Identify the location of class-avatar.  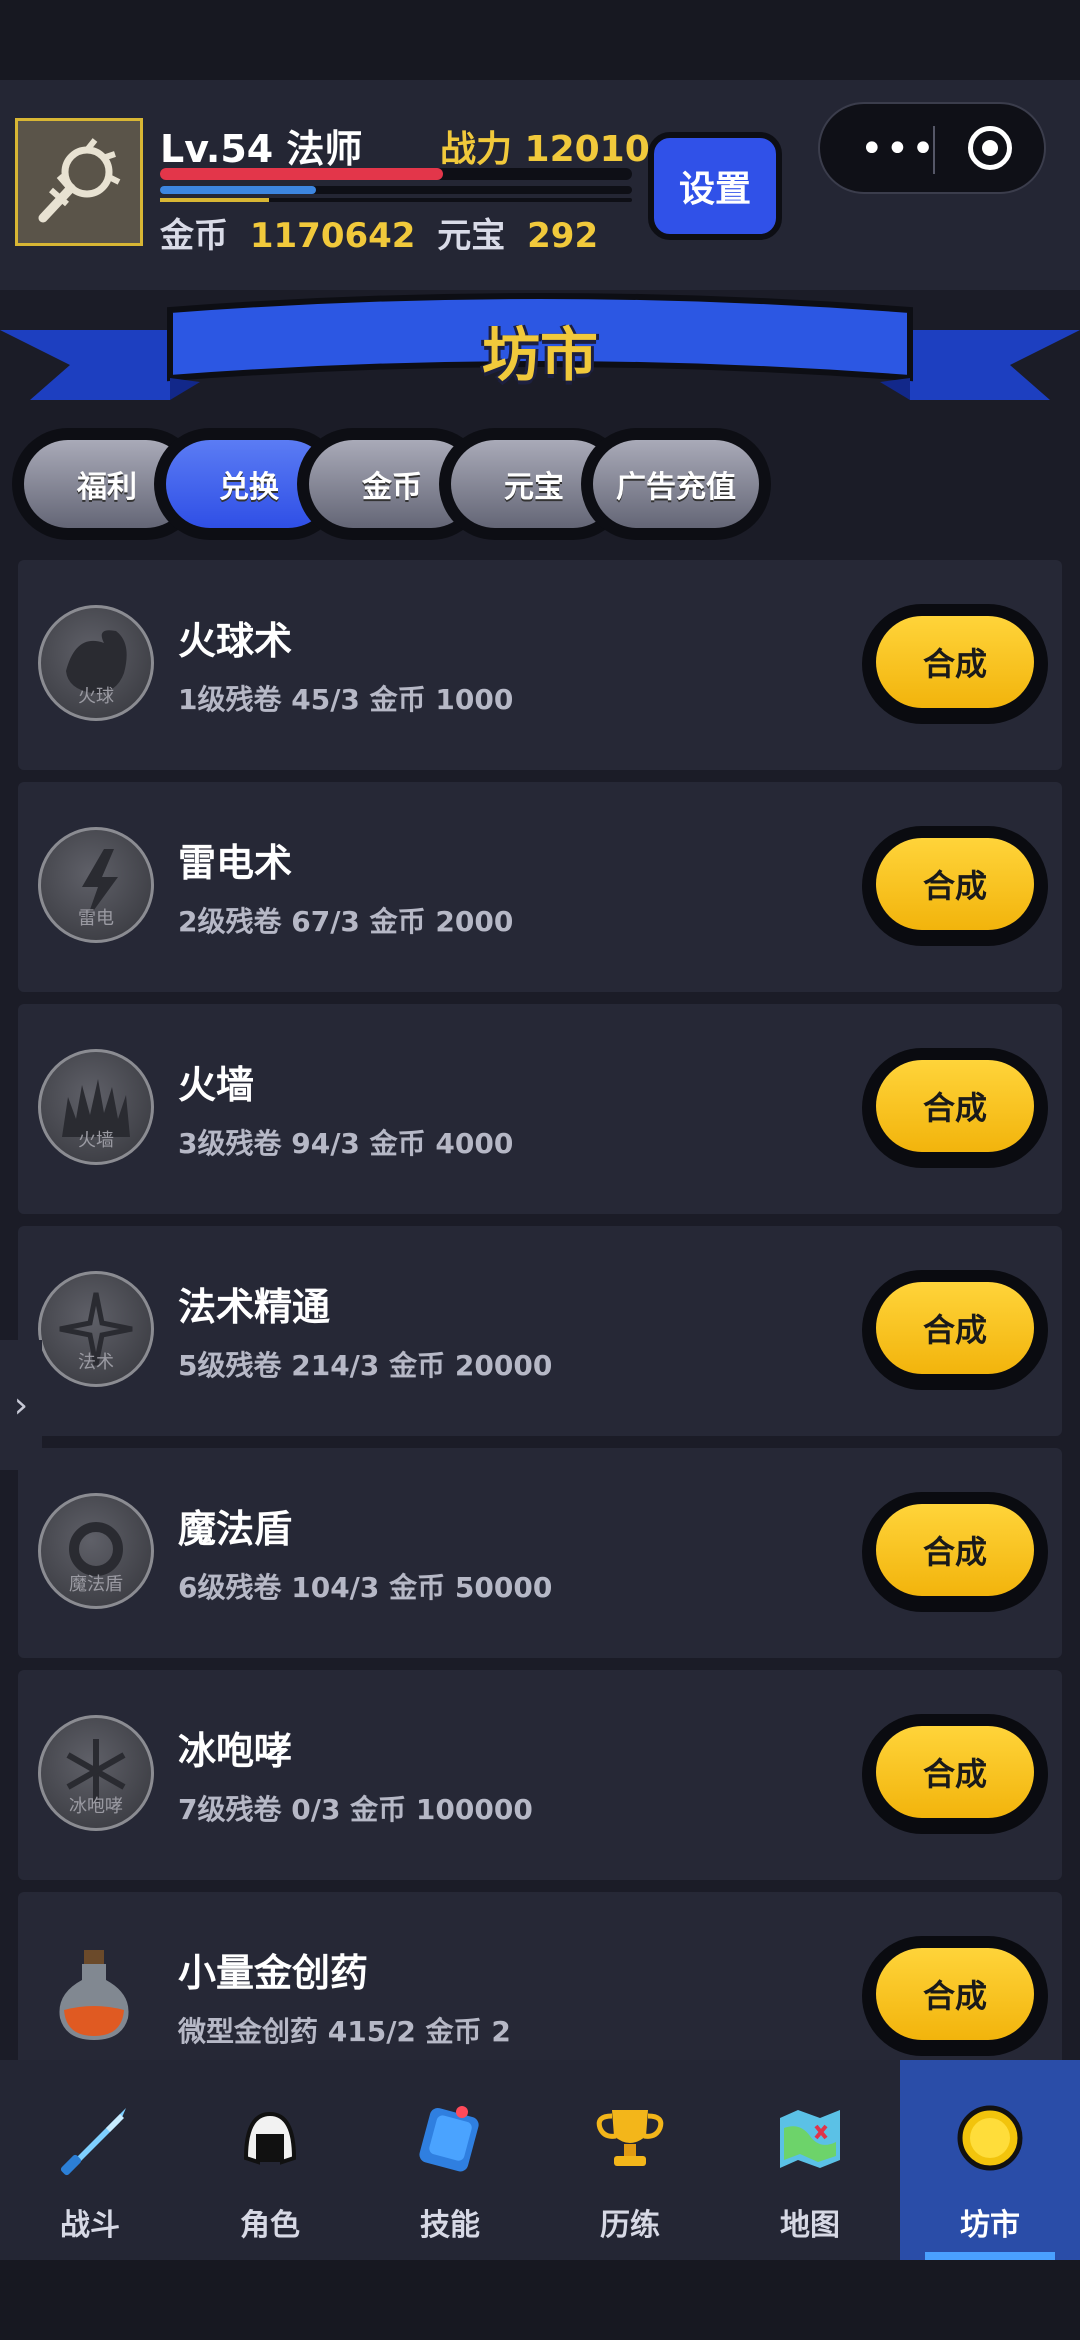
(79, 182).